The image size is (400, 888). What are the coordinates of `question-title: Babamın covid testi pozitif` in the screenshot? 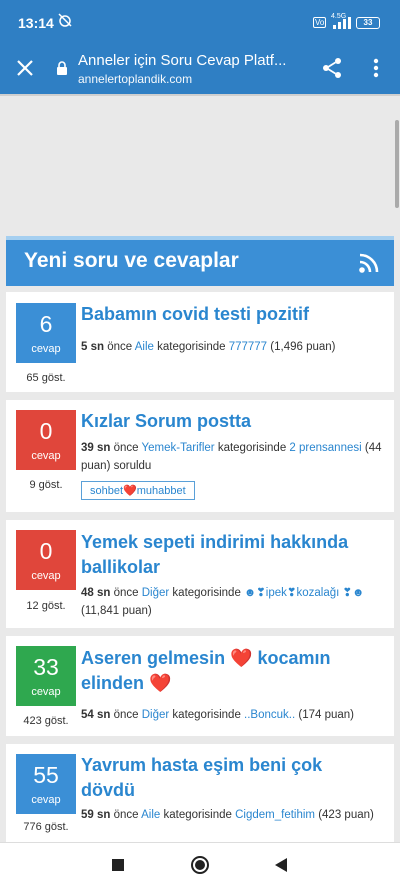 It's located at (231, 314).